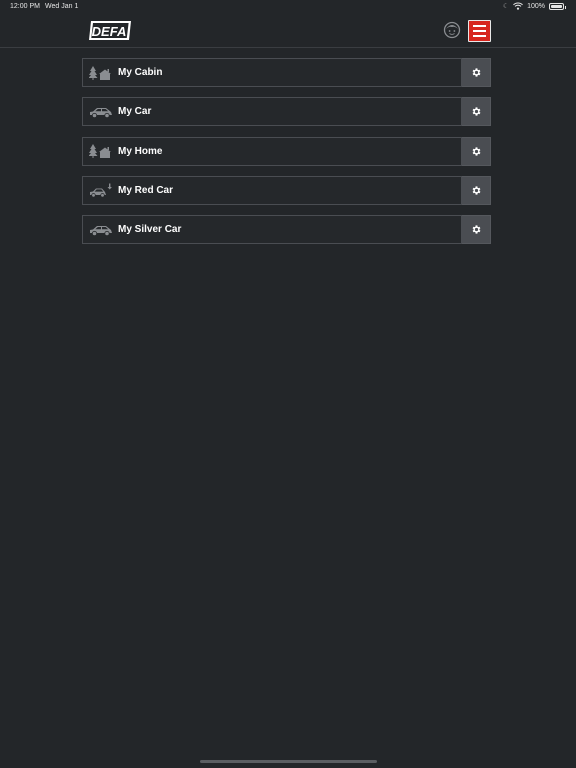 The image size is (576, 768). Describe the element at coordinates (272, 112) in the screenshot. I see `device-item-my-car: My Car` at that location.